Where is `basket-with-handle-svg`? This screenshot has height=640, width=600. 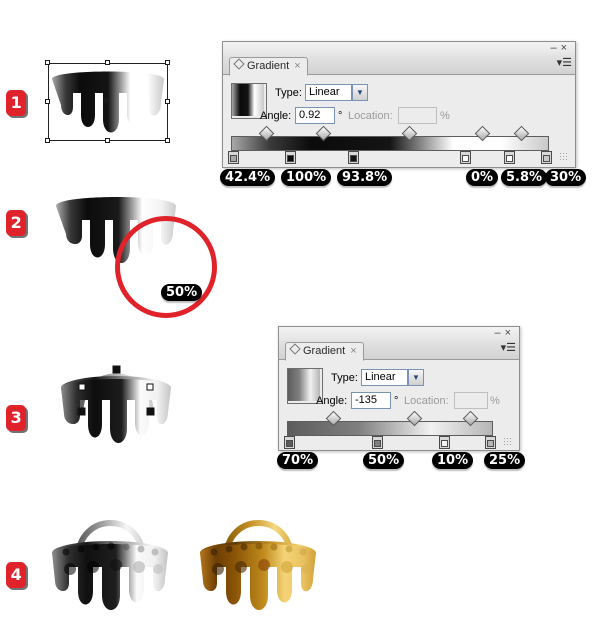
basket-with-handle-svg is located at coordinates (116, 404).